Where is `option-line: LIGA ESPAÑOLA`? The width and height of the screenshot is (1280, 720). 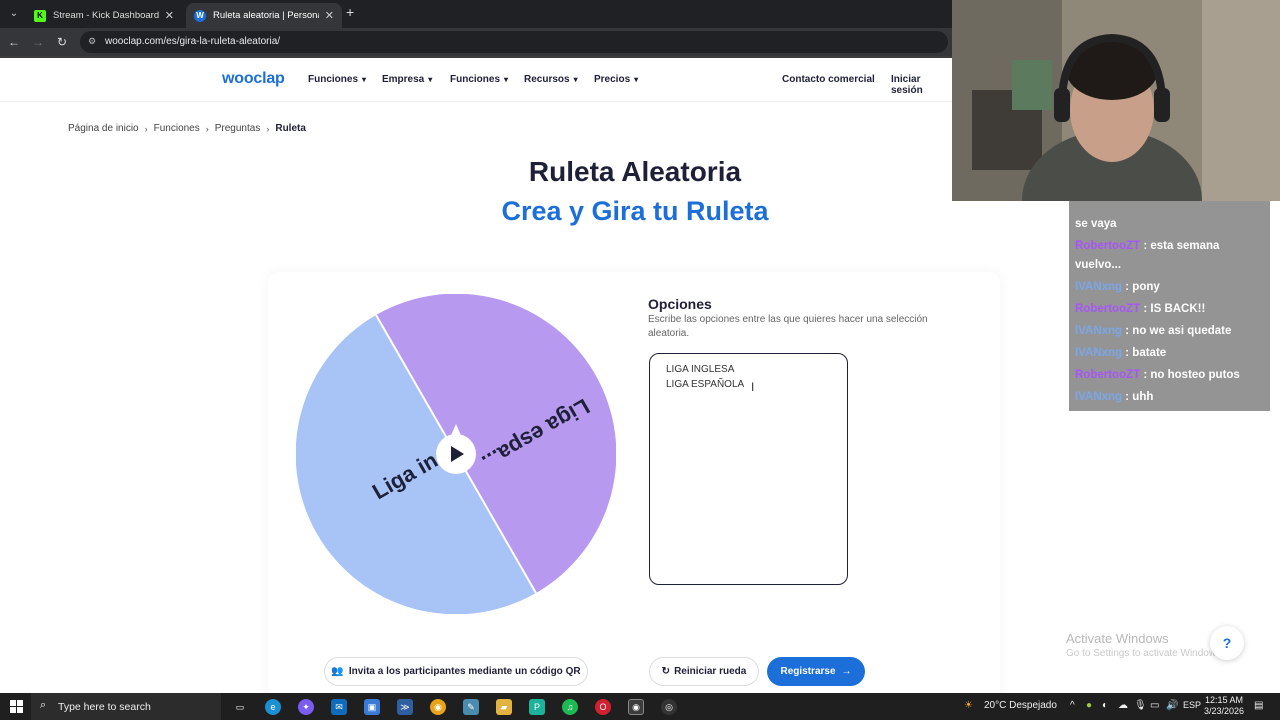 option-line: LIGA ESPAÑOLA is located at coordinates (705, 384).